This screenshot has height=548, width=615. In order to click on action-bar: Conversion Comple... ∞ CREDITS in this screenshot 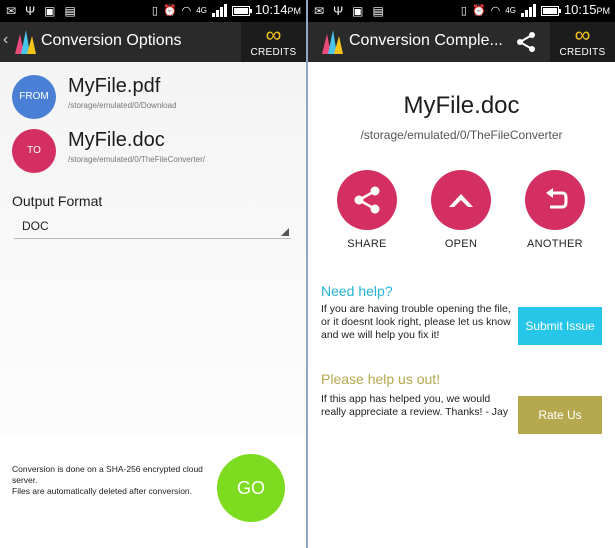, I will do `click(461, 42)`.